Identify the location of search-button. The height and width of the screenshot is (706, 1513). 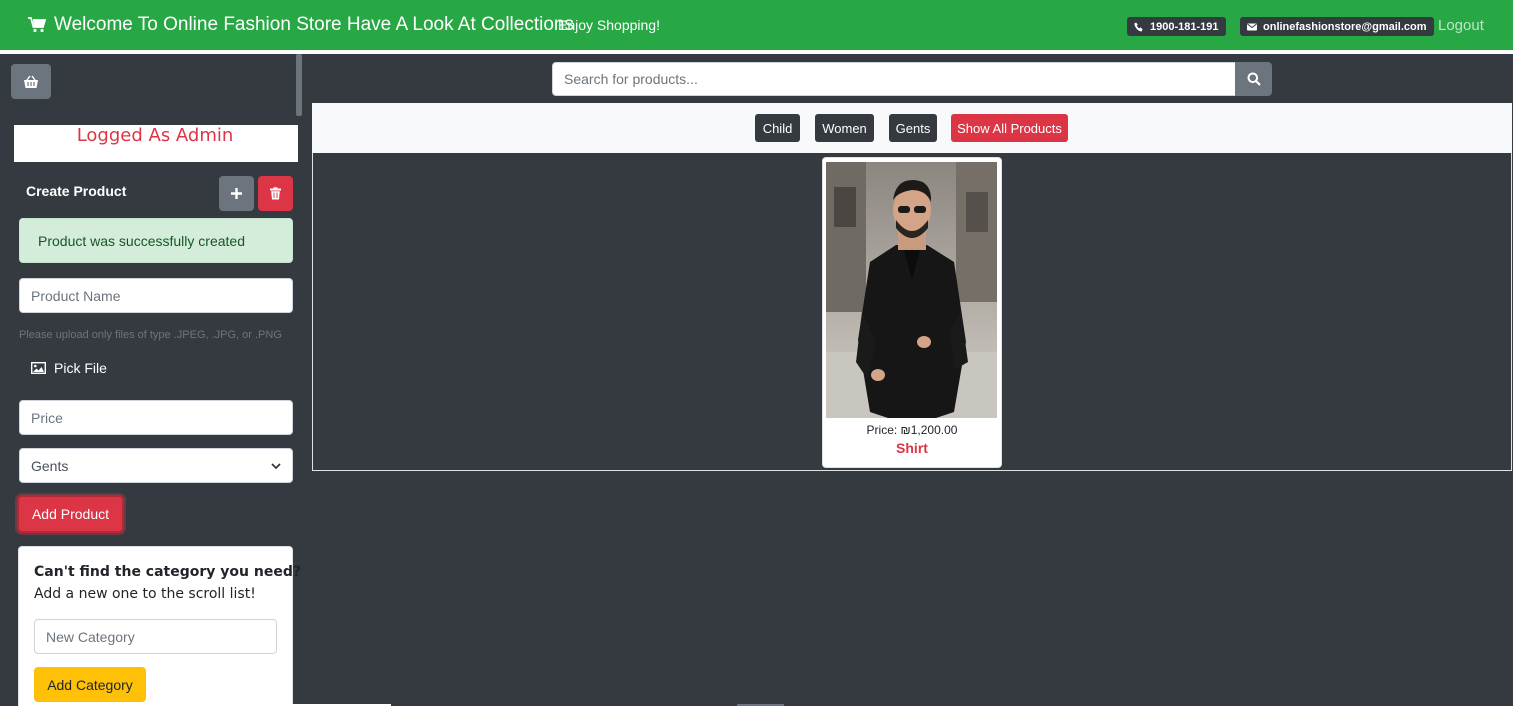
(1253, 79).